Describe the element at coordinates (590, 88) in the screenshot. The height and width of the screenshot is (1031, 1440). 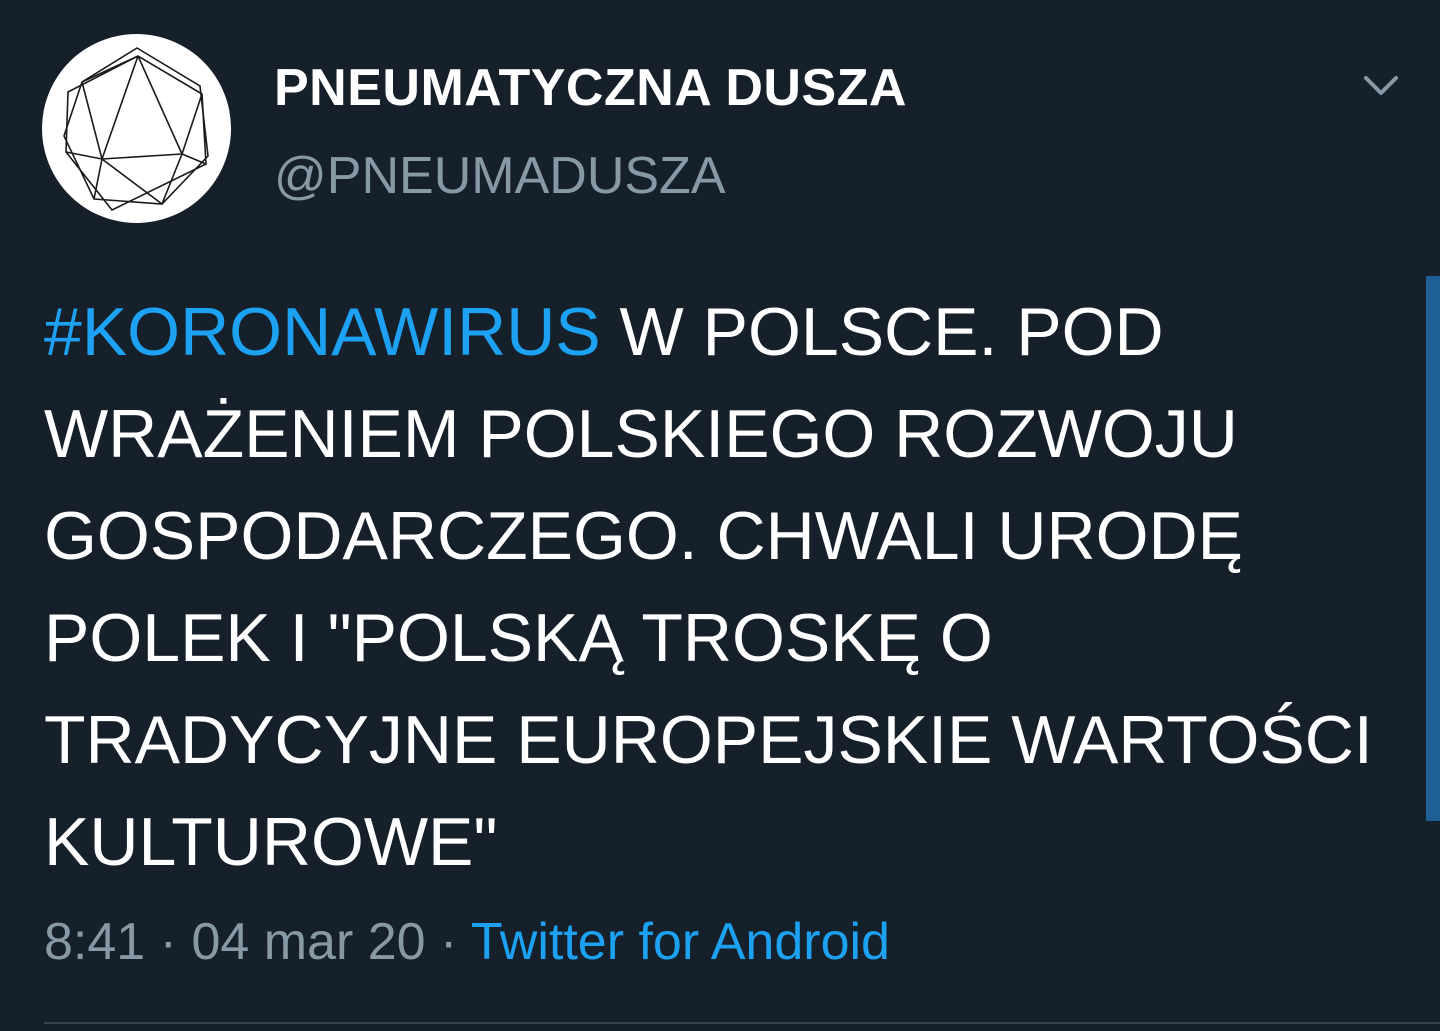
I see `display-name: PNEUMATYCZNA DUSZA` at that location.